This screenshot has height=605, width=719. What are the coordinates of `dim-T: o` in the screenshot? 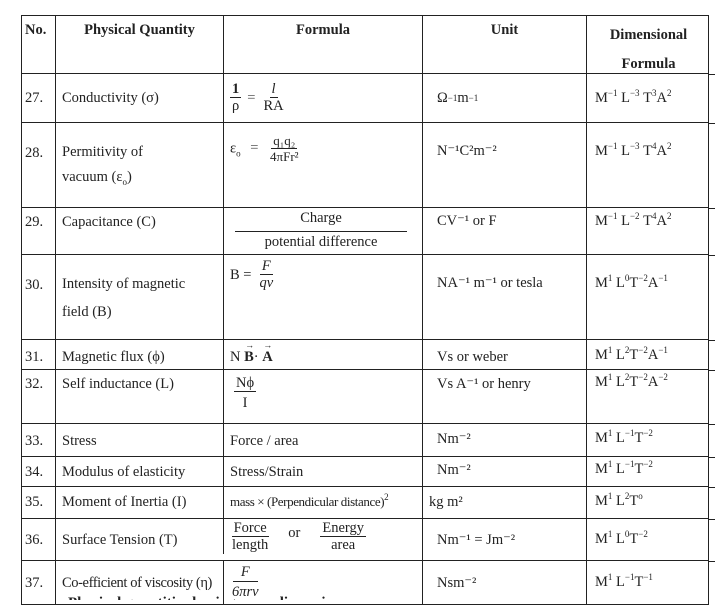 It's located at (640, 496).